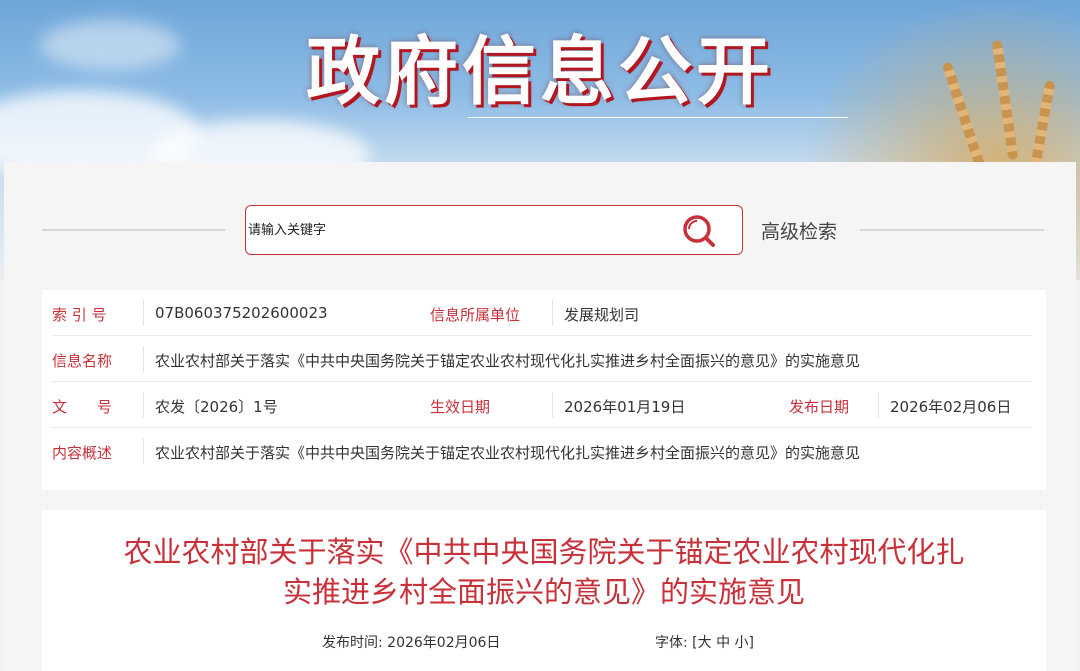 The image size is (1080, 671). I want to click on banner-title: 政府信息公开, so click(540, 72).